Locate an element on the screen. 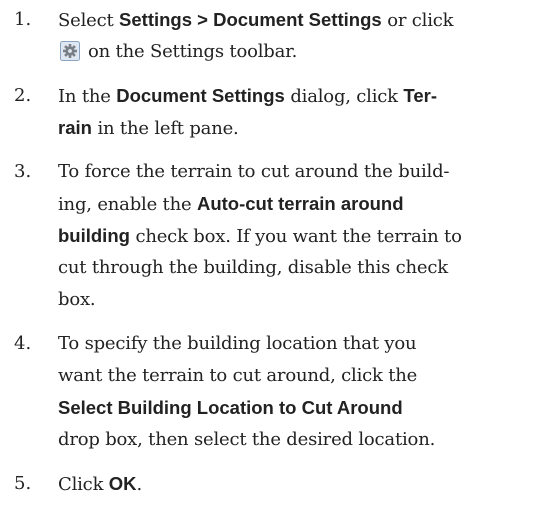  pane-name: rain is located at coordinates (75, 127).